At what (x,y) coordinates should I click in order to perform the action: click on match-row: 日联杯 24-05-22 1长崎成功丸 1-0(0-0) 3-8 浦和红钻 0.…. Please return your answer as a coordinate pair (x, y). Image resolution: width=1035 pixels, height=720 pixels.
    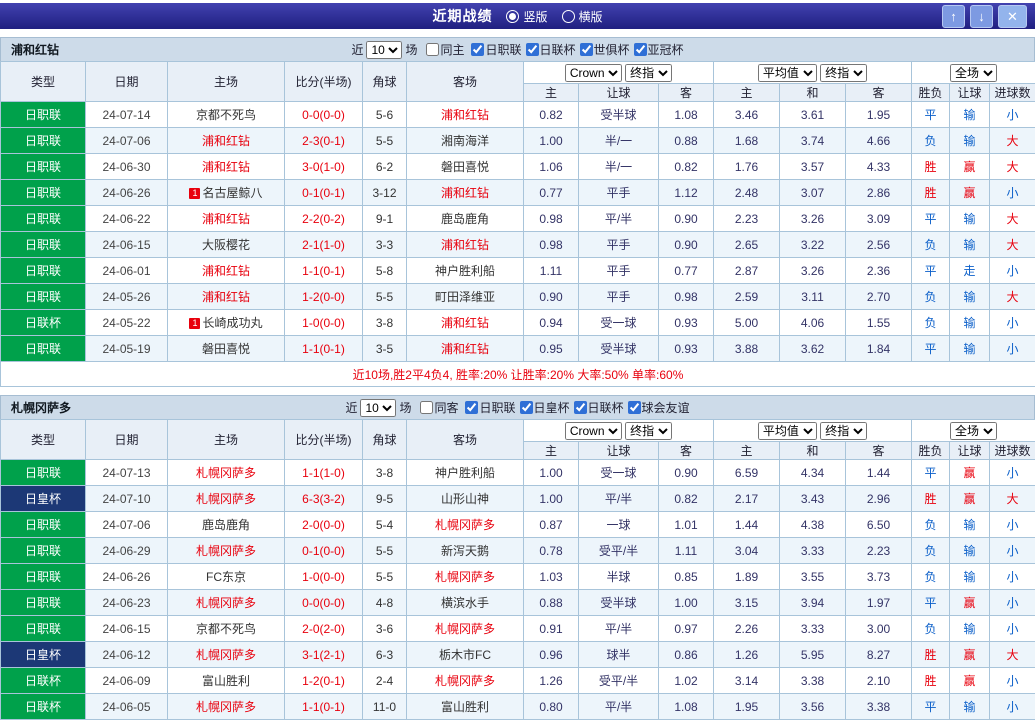
    Looking at the image, I should click on (518, 323).